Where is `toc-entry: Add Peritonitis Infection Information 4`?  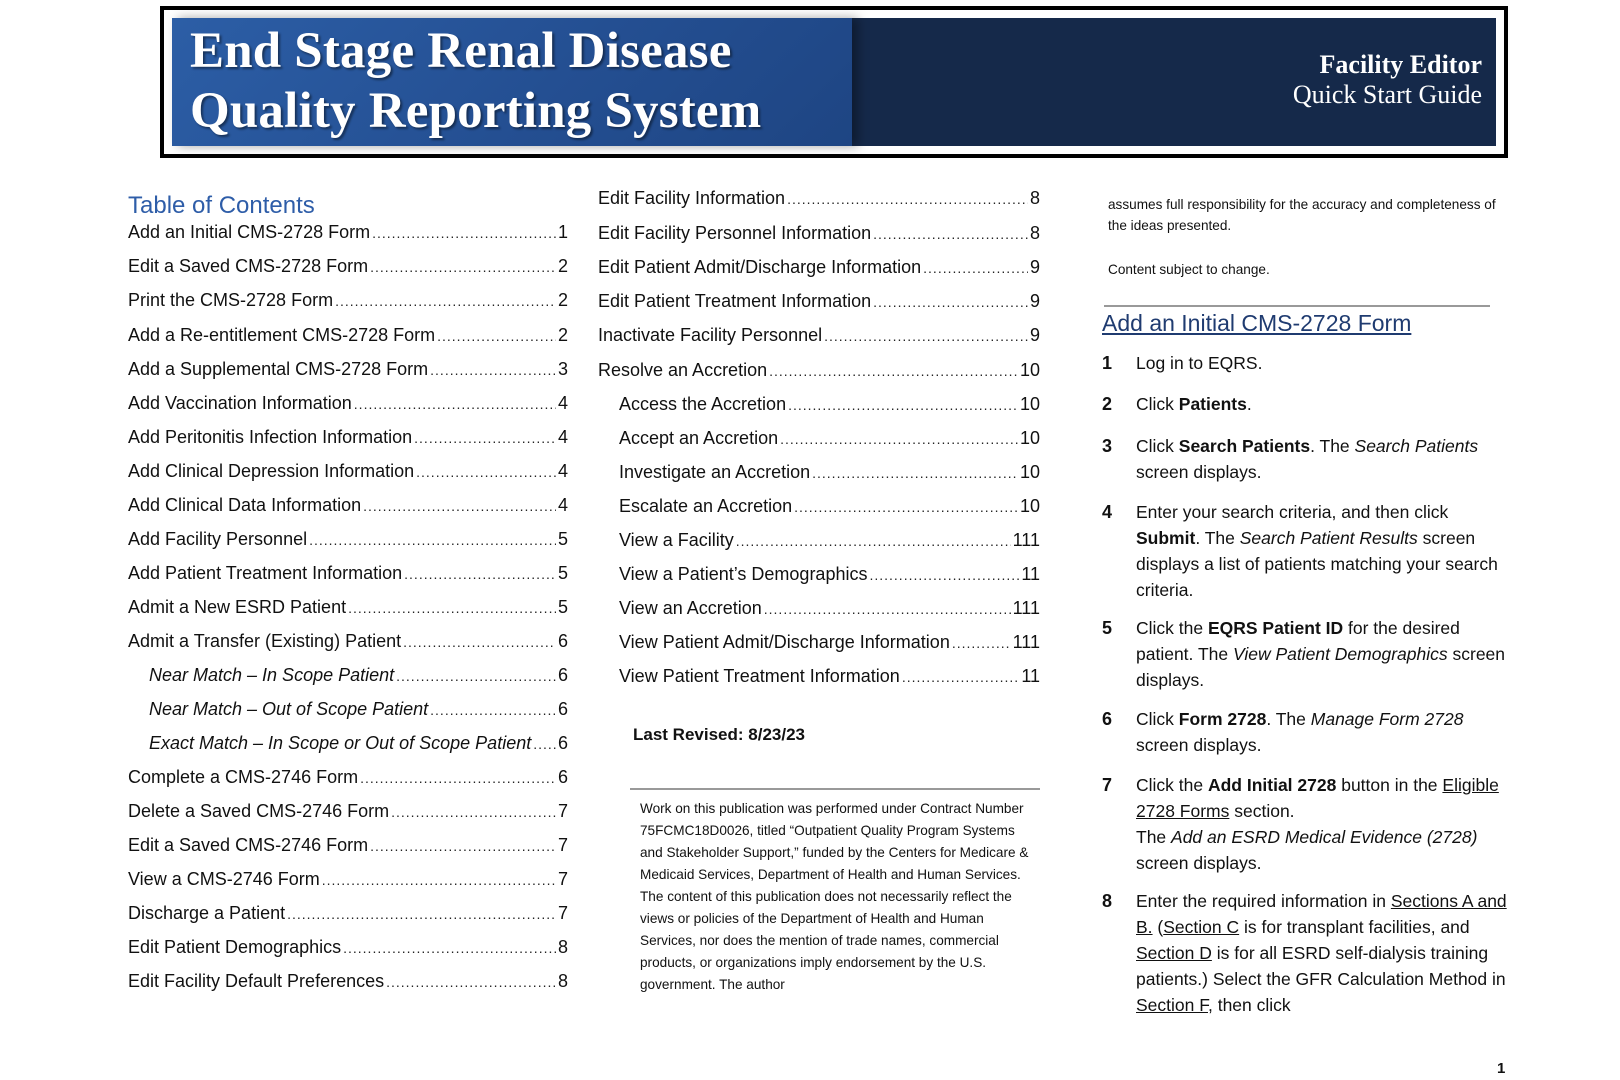 toc-entry: Add Peritonitis Infection Information 4 is located at coordinates (348, 437).